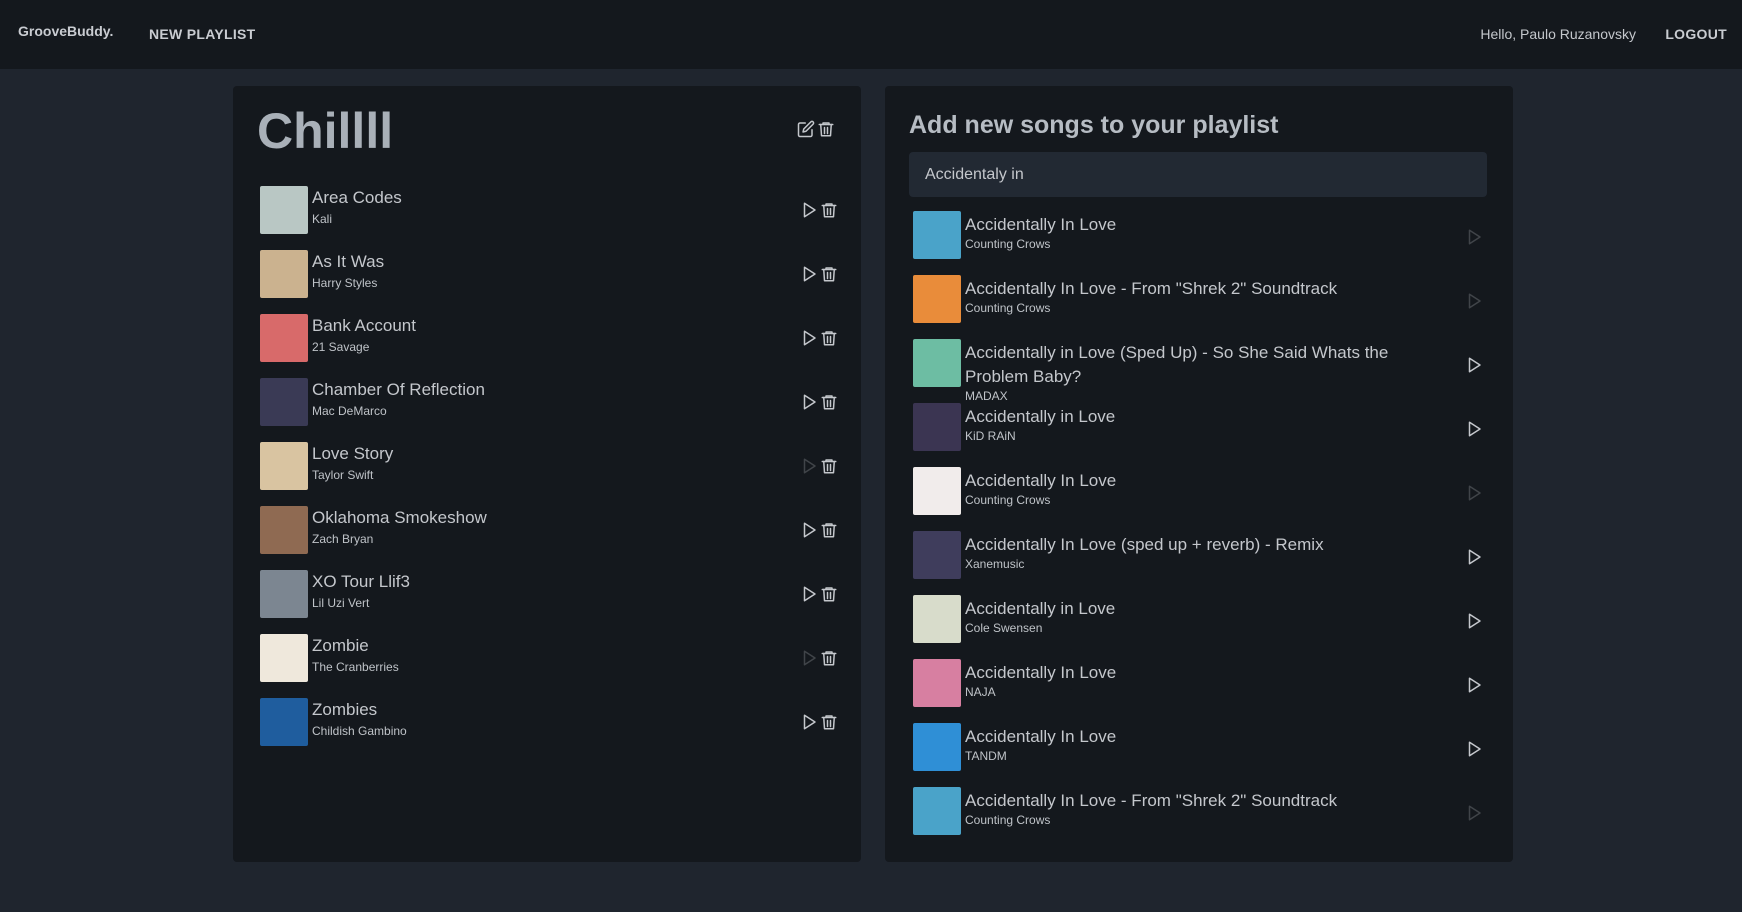  I want to click on playlist-row: Area Codes Kali, so click(549, 218).